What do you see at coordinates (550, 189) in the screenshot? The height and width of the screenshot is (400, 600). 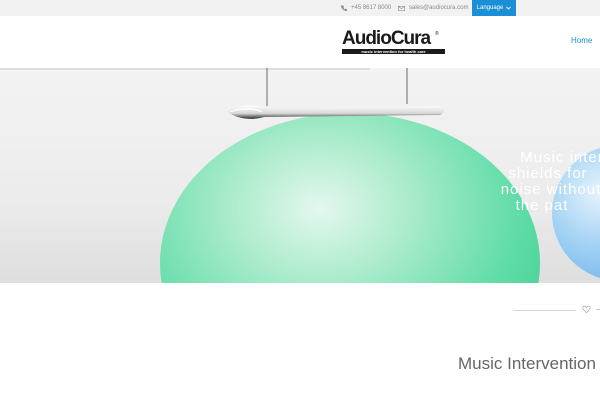 I see `hero-line-3: noise without` at bounding box center [550, 189].